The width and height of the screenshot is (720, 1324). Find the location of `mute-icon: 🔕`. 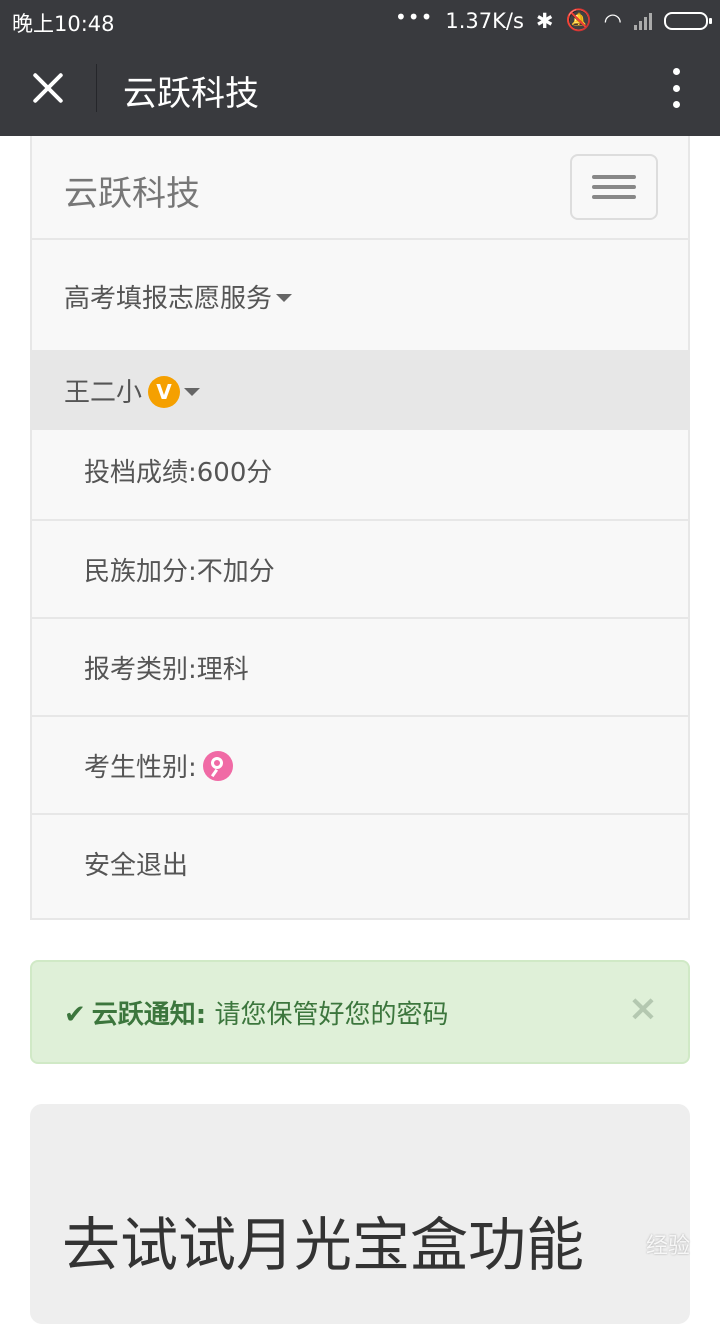

mute-icon: 🔕 is located at coordinates (578, 20).